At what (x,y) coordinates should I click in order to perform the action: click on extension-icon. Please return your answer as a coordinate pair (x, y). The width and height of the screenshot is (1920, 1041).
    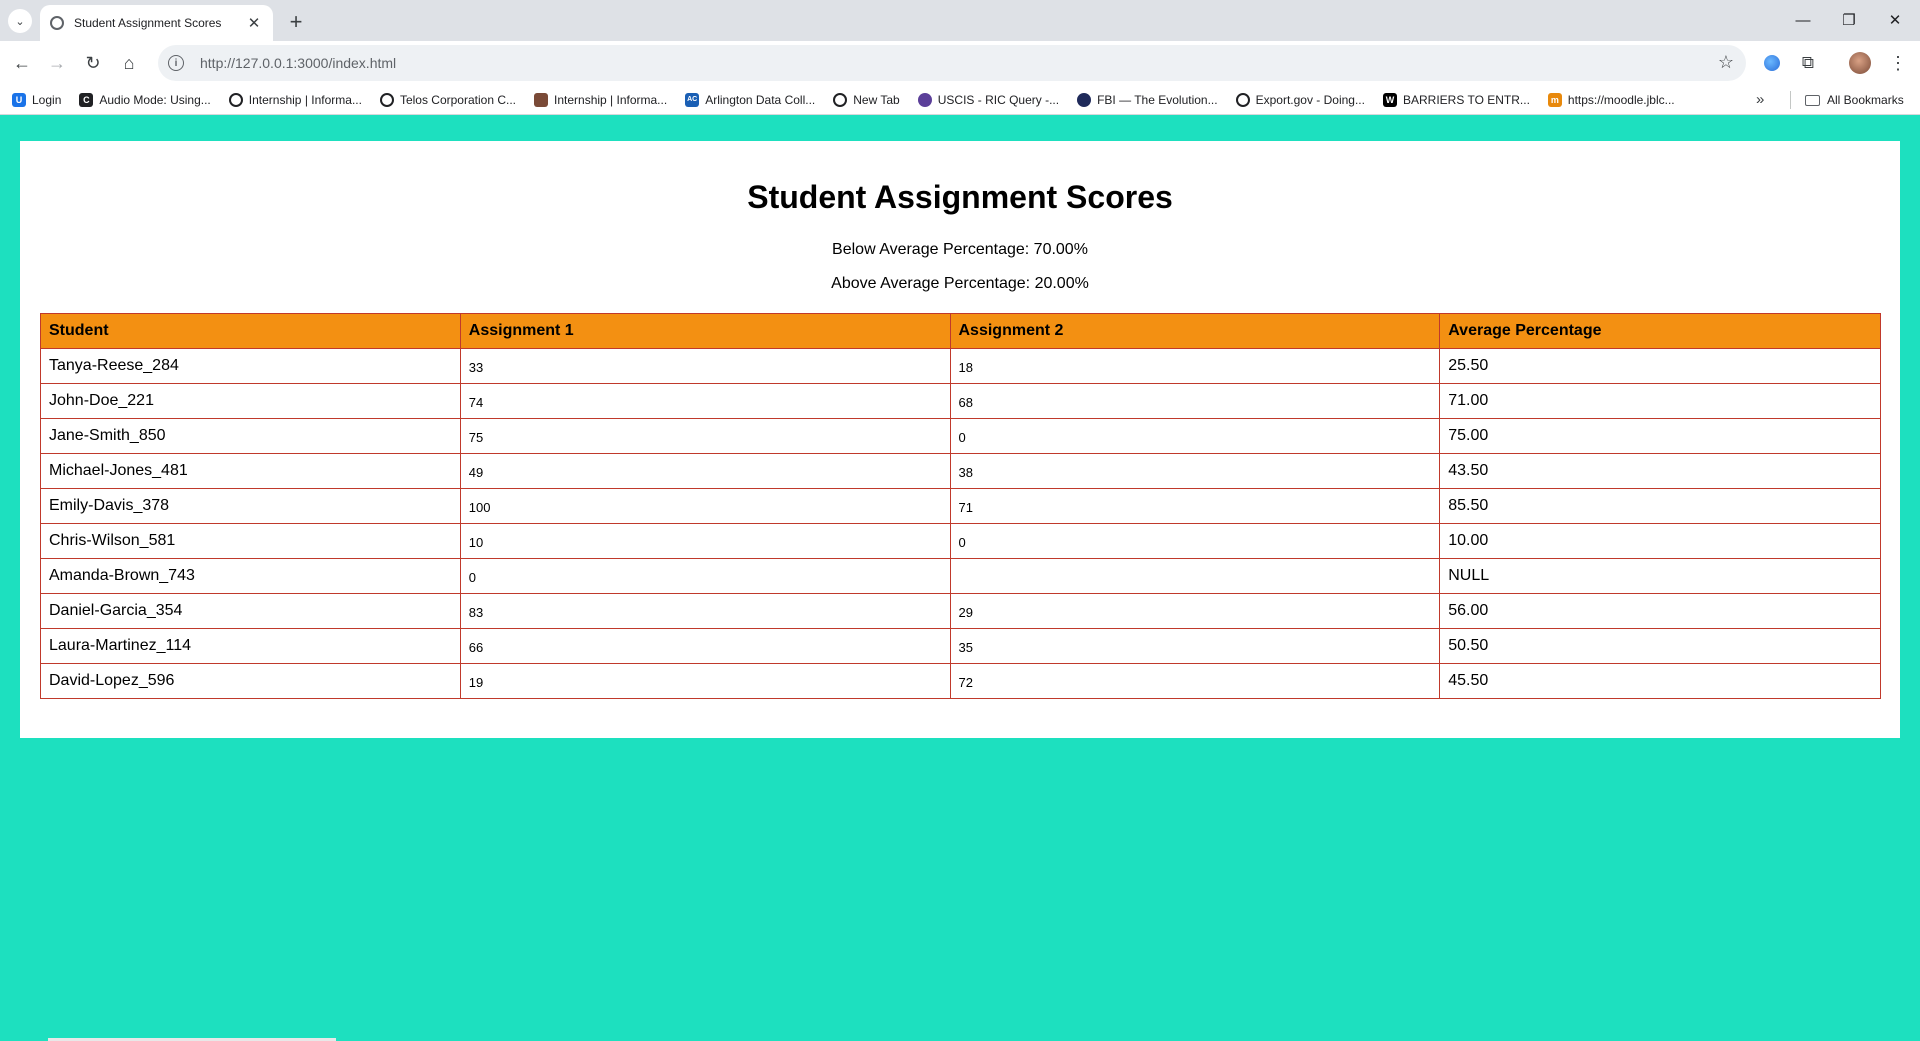
    Looking at the image, I should click on (1772, 63).